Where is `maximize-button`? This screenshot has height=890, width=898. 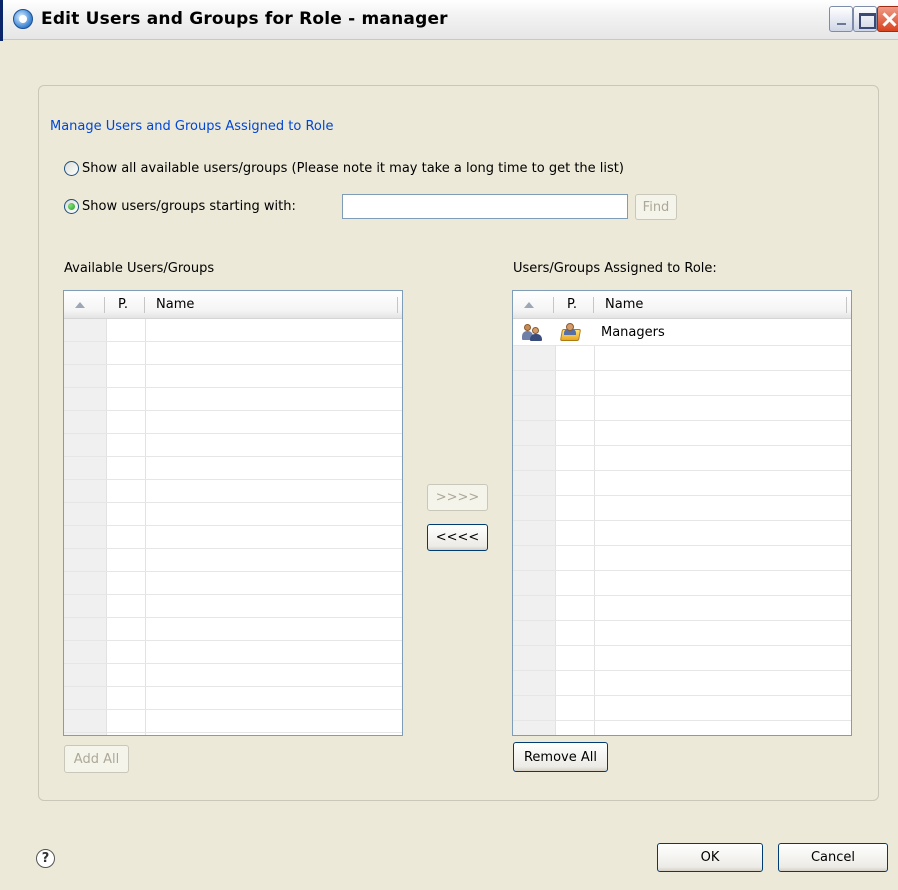 maximize-button is located at coordinates (865, 19).